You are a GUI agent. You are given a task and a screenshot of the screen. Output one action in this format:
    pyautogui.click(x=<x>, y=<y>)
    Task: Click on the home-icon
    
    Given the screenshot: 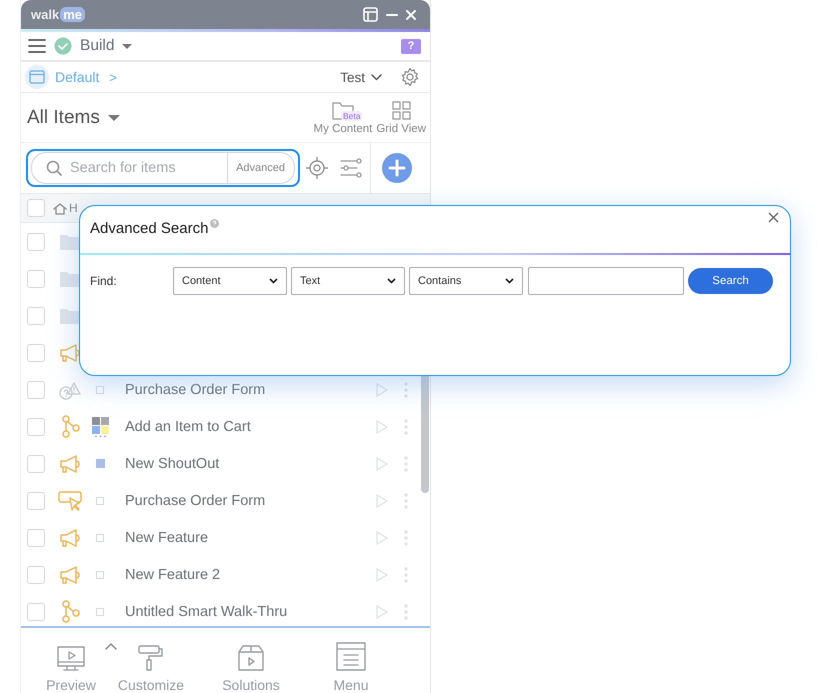 What is the action you would take?
    pyautogui.click(x=60, y=208)
    